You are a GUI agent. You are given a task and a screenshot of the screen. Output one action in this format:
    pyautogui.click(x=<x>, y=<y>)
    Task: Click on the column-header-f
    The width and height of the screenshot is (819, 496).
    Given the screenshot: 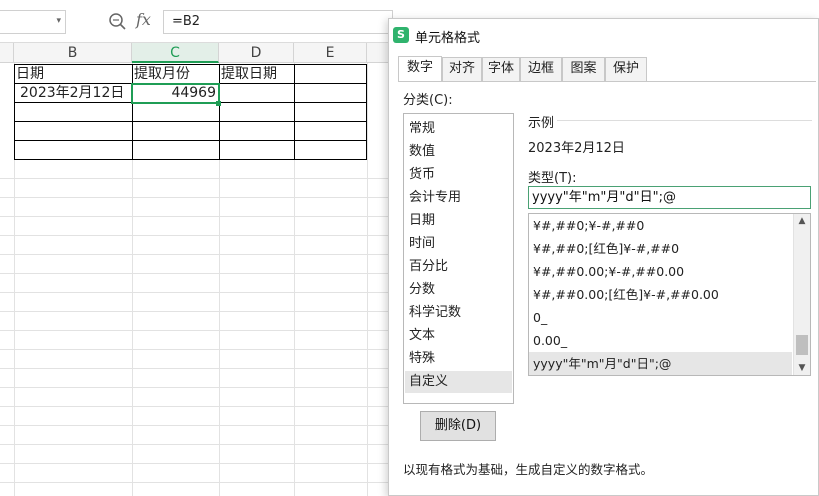 What is the action you would take?
    pyautogui.click(x=377, y=53)
    